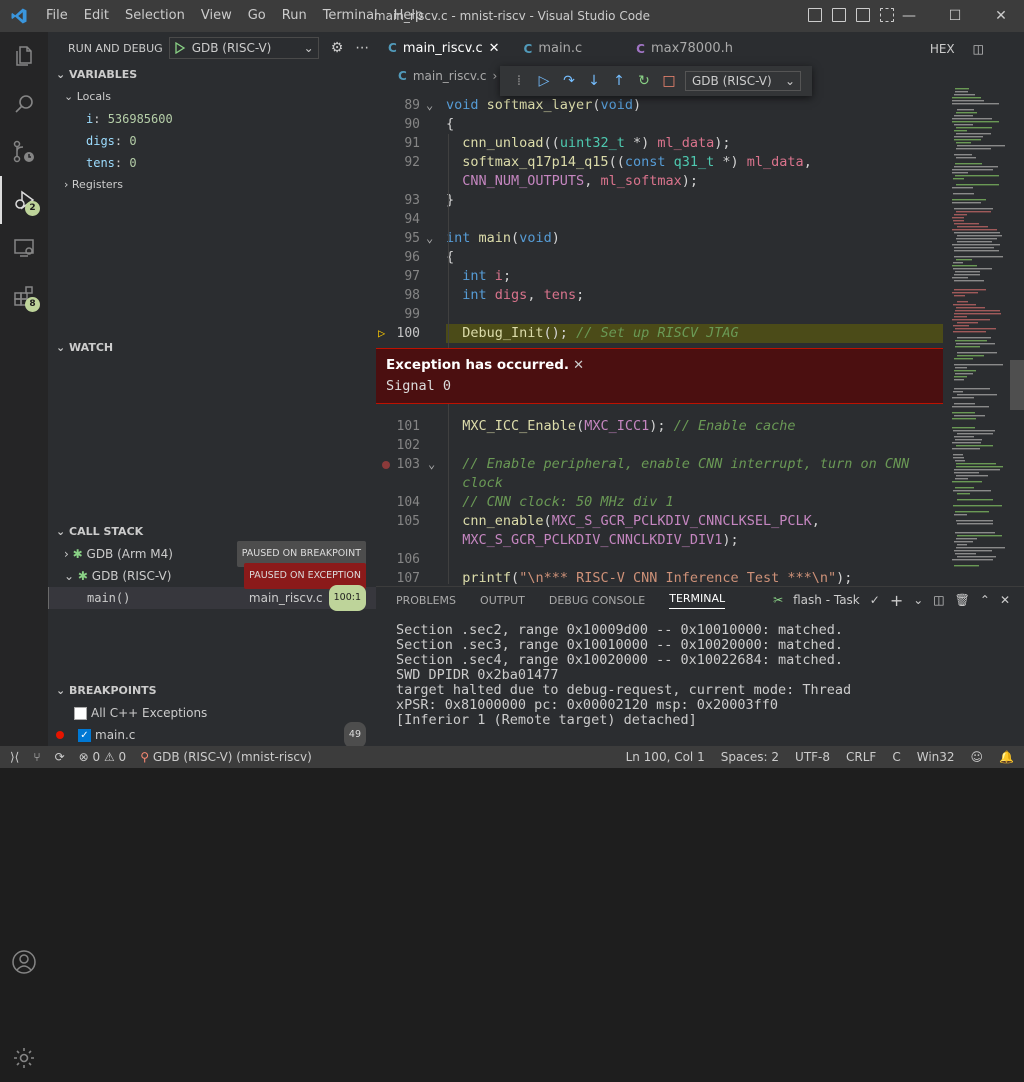 This screenshot has width=1024, height=1082. Describe the element at coordinates (661, 314) in the screenshot. I see `code-line: 99` at that location.